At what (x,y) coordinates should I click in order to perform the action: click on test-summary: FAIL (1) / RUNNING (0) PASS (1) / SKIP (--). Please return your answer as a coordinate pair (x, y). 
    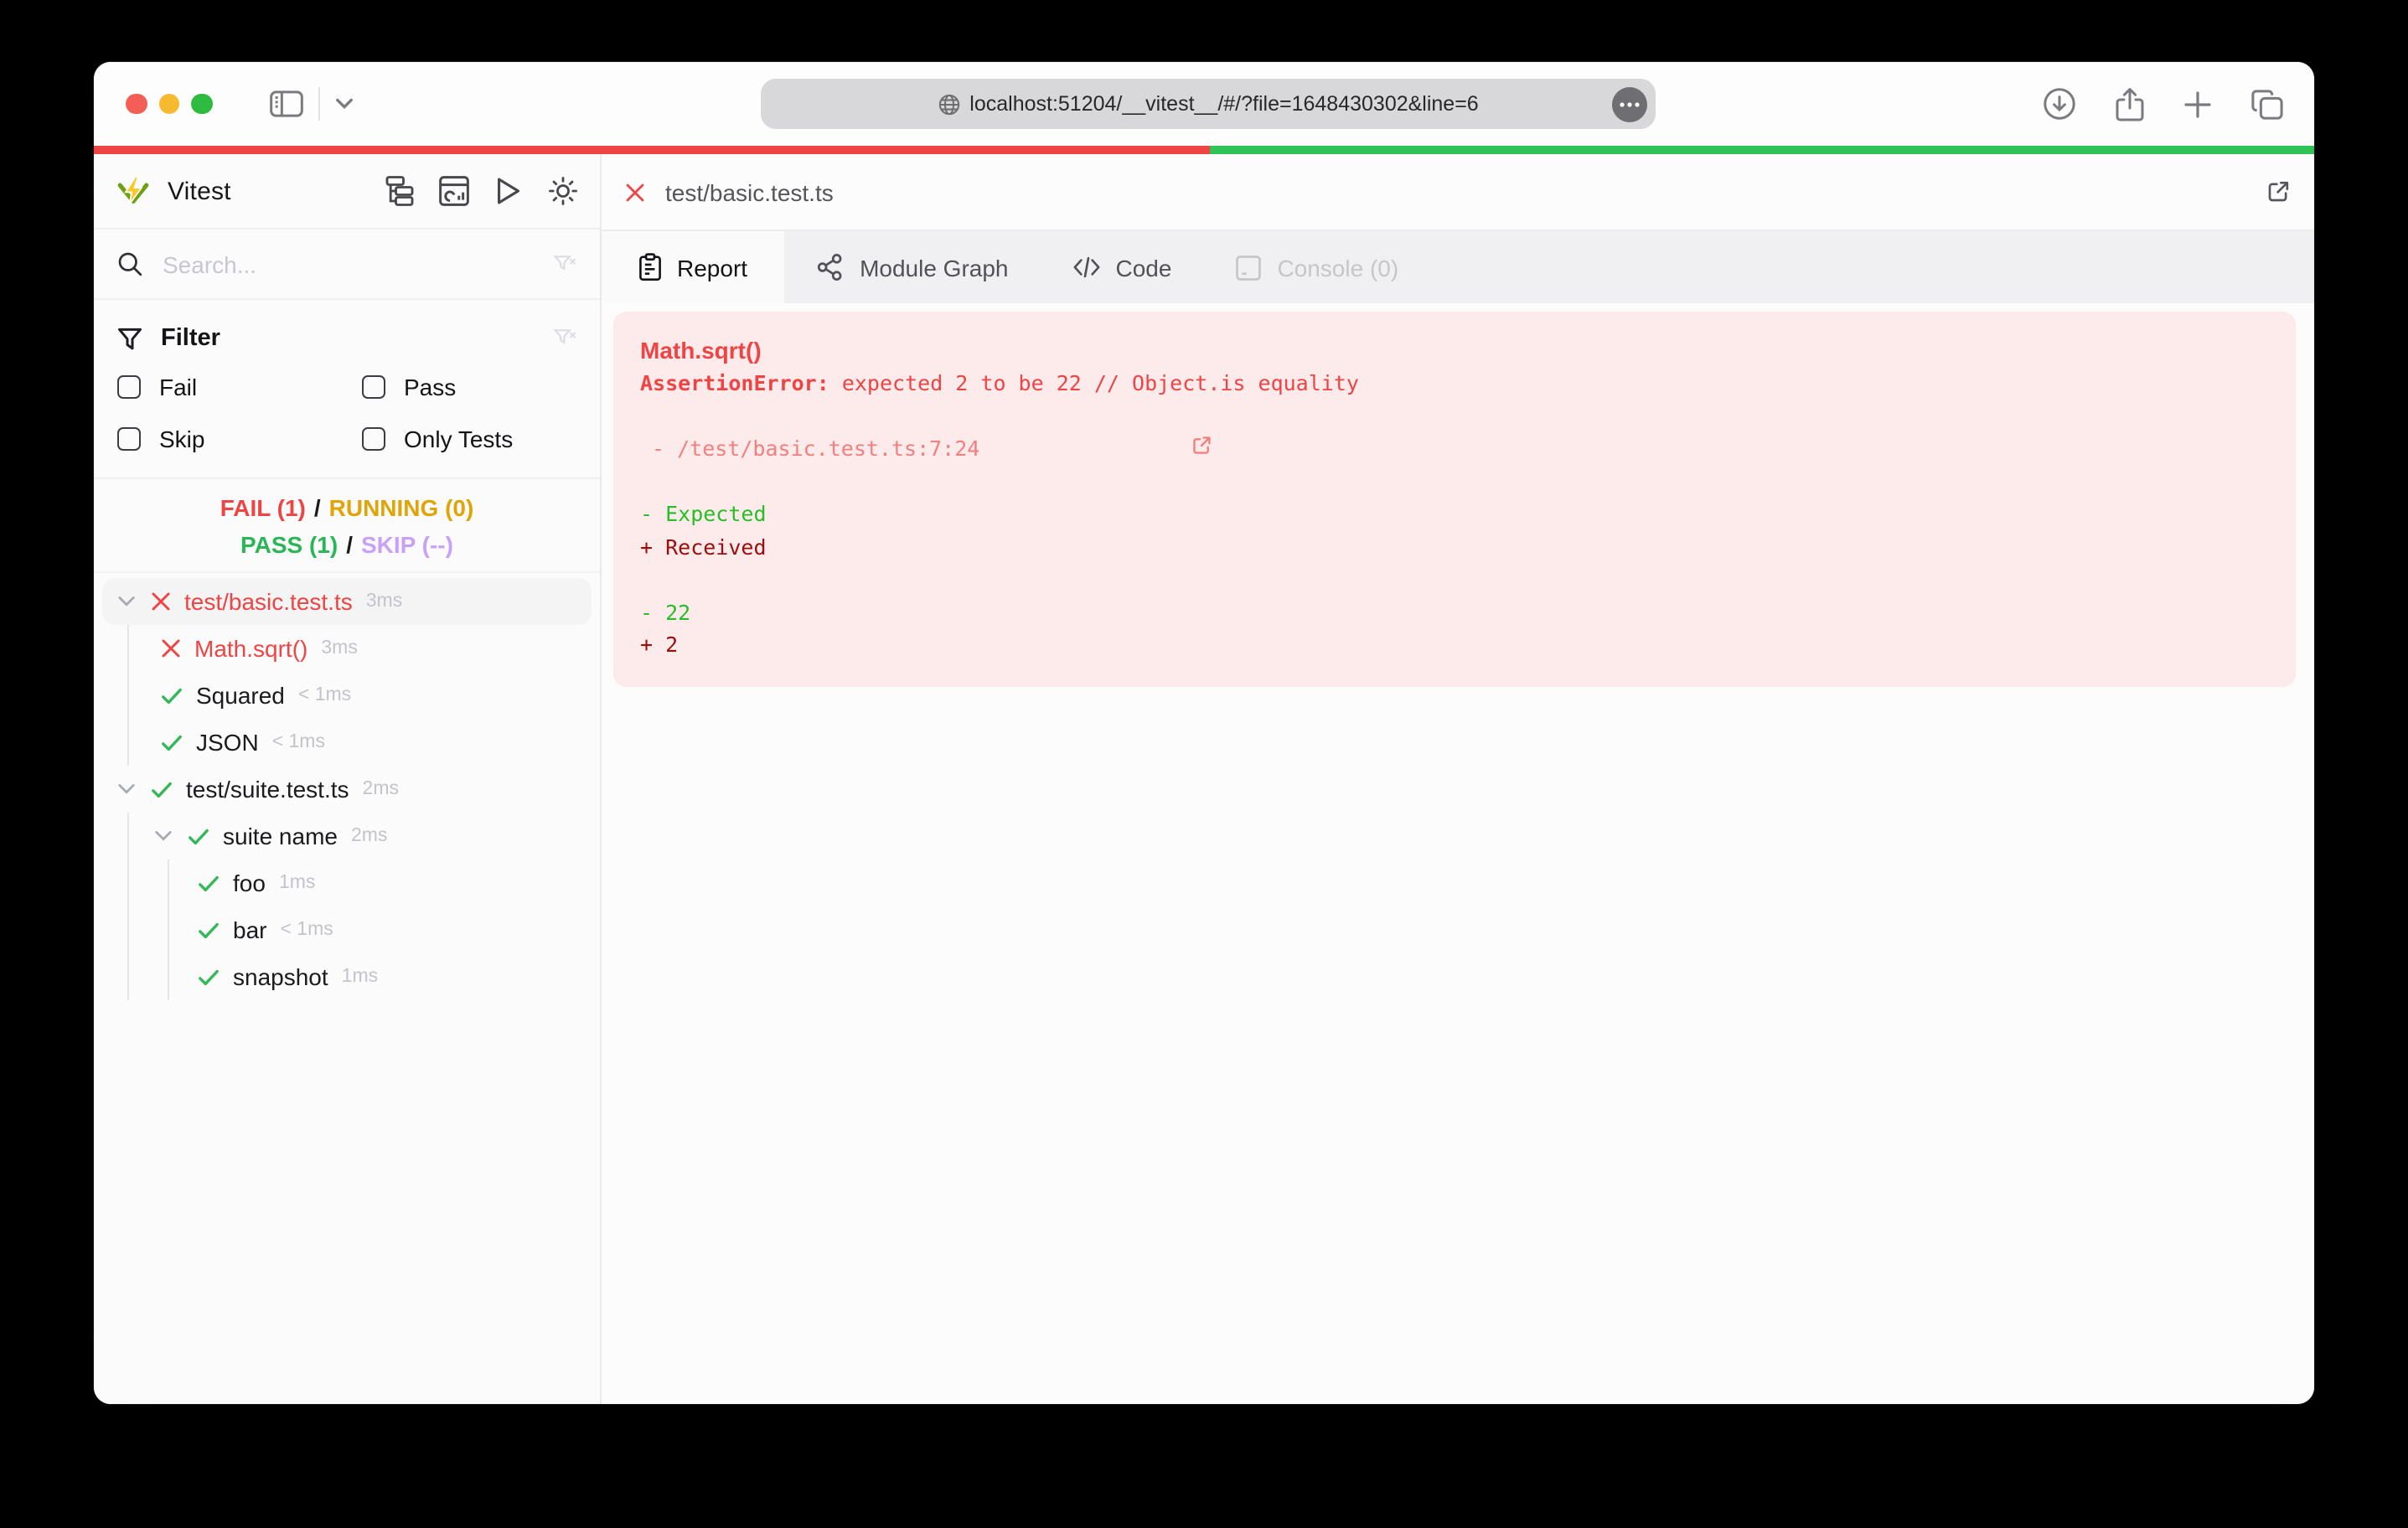
    Looking at the image, I should click on (347, 526).